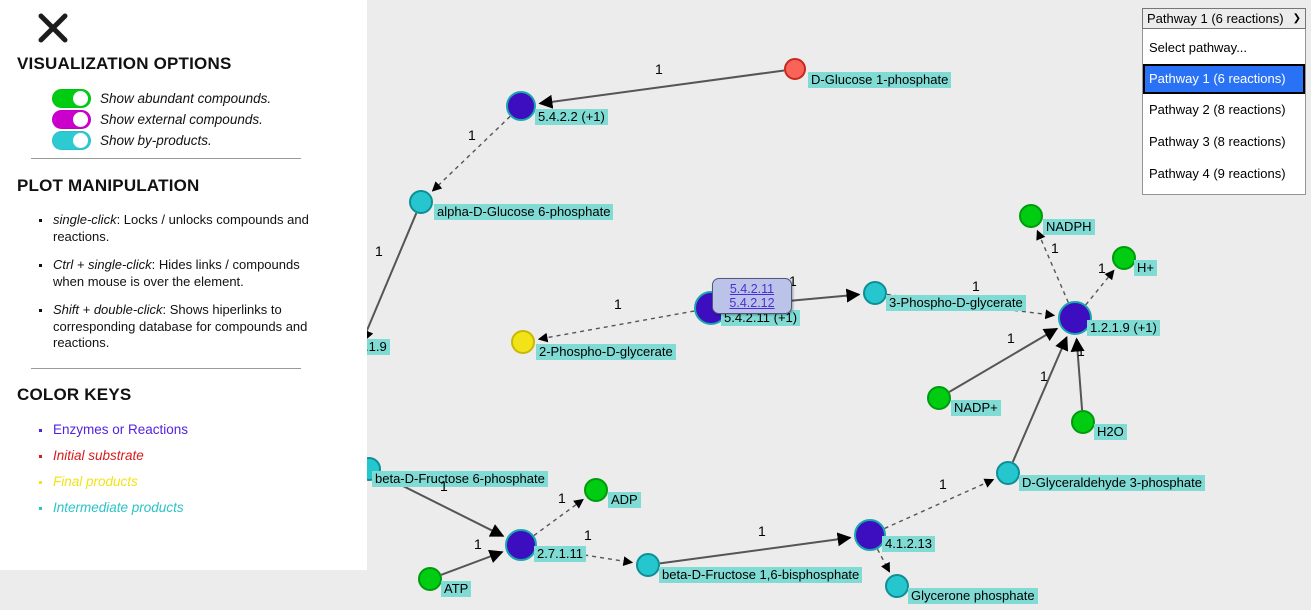  I want to click on graph-node-label: beta-D-Fructose 1,6-bisphosphate, so click(761, 575).